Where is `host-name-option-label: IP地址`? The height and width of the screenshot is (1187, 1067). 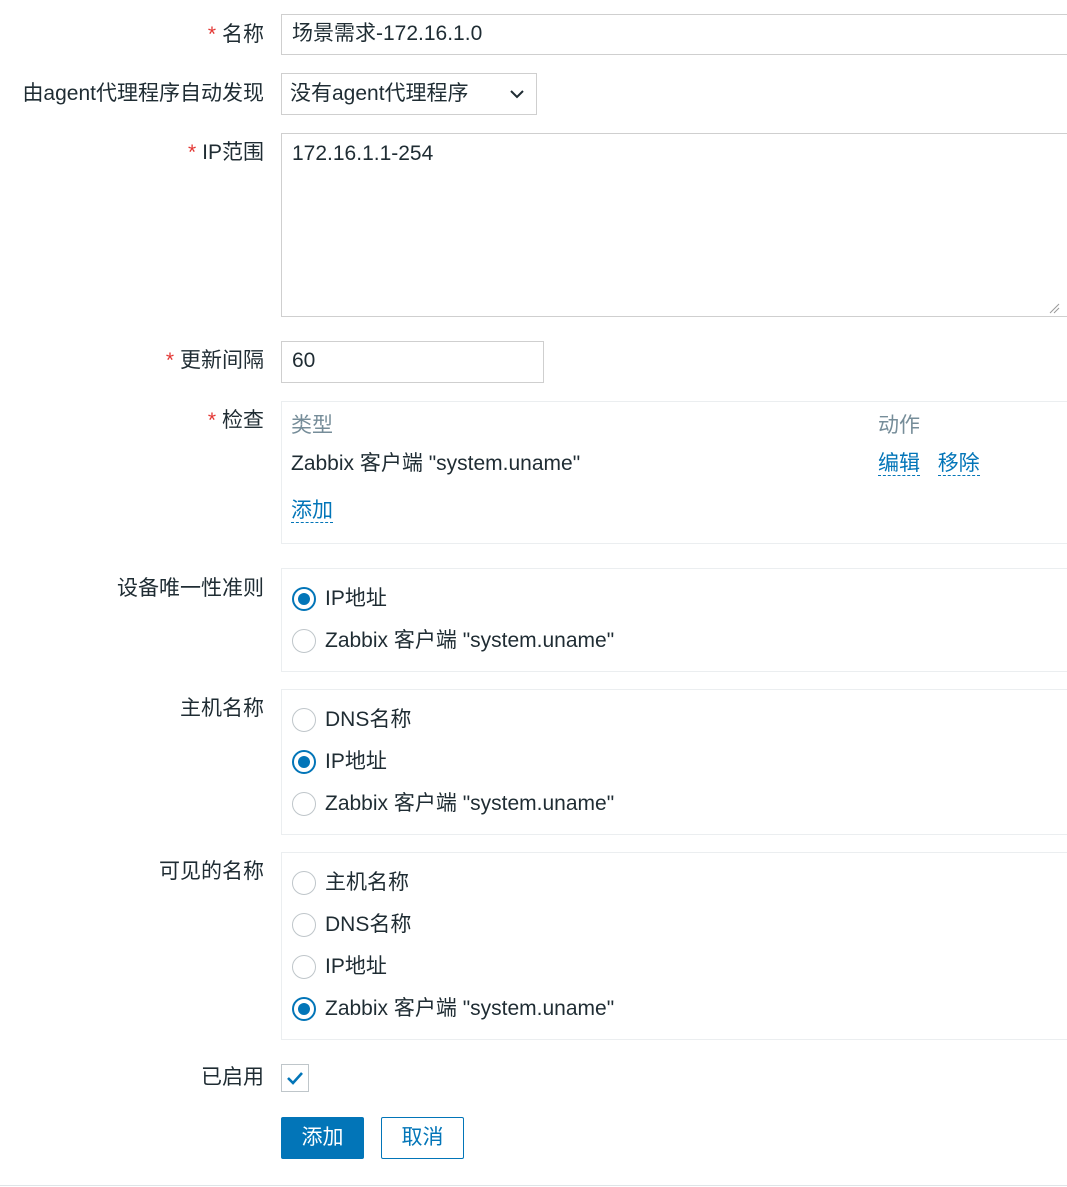 host-name-option-label: IP地址 is located at coordinates (356, 761).